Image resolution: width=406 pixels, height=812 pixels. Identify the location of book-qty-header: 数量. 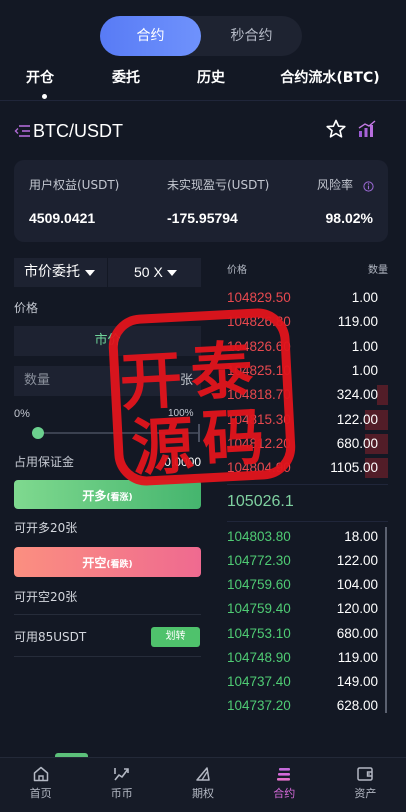
(378, 270).